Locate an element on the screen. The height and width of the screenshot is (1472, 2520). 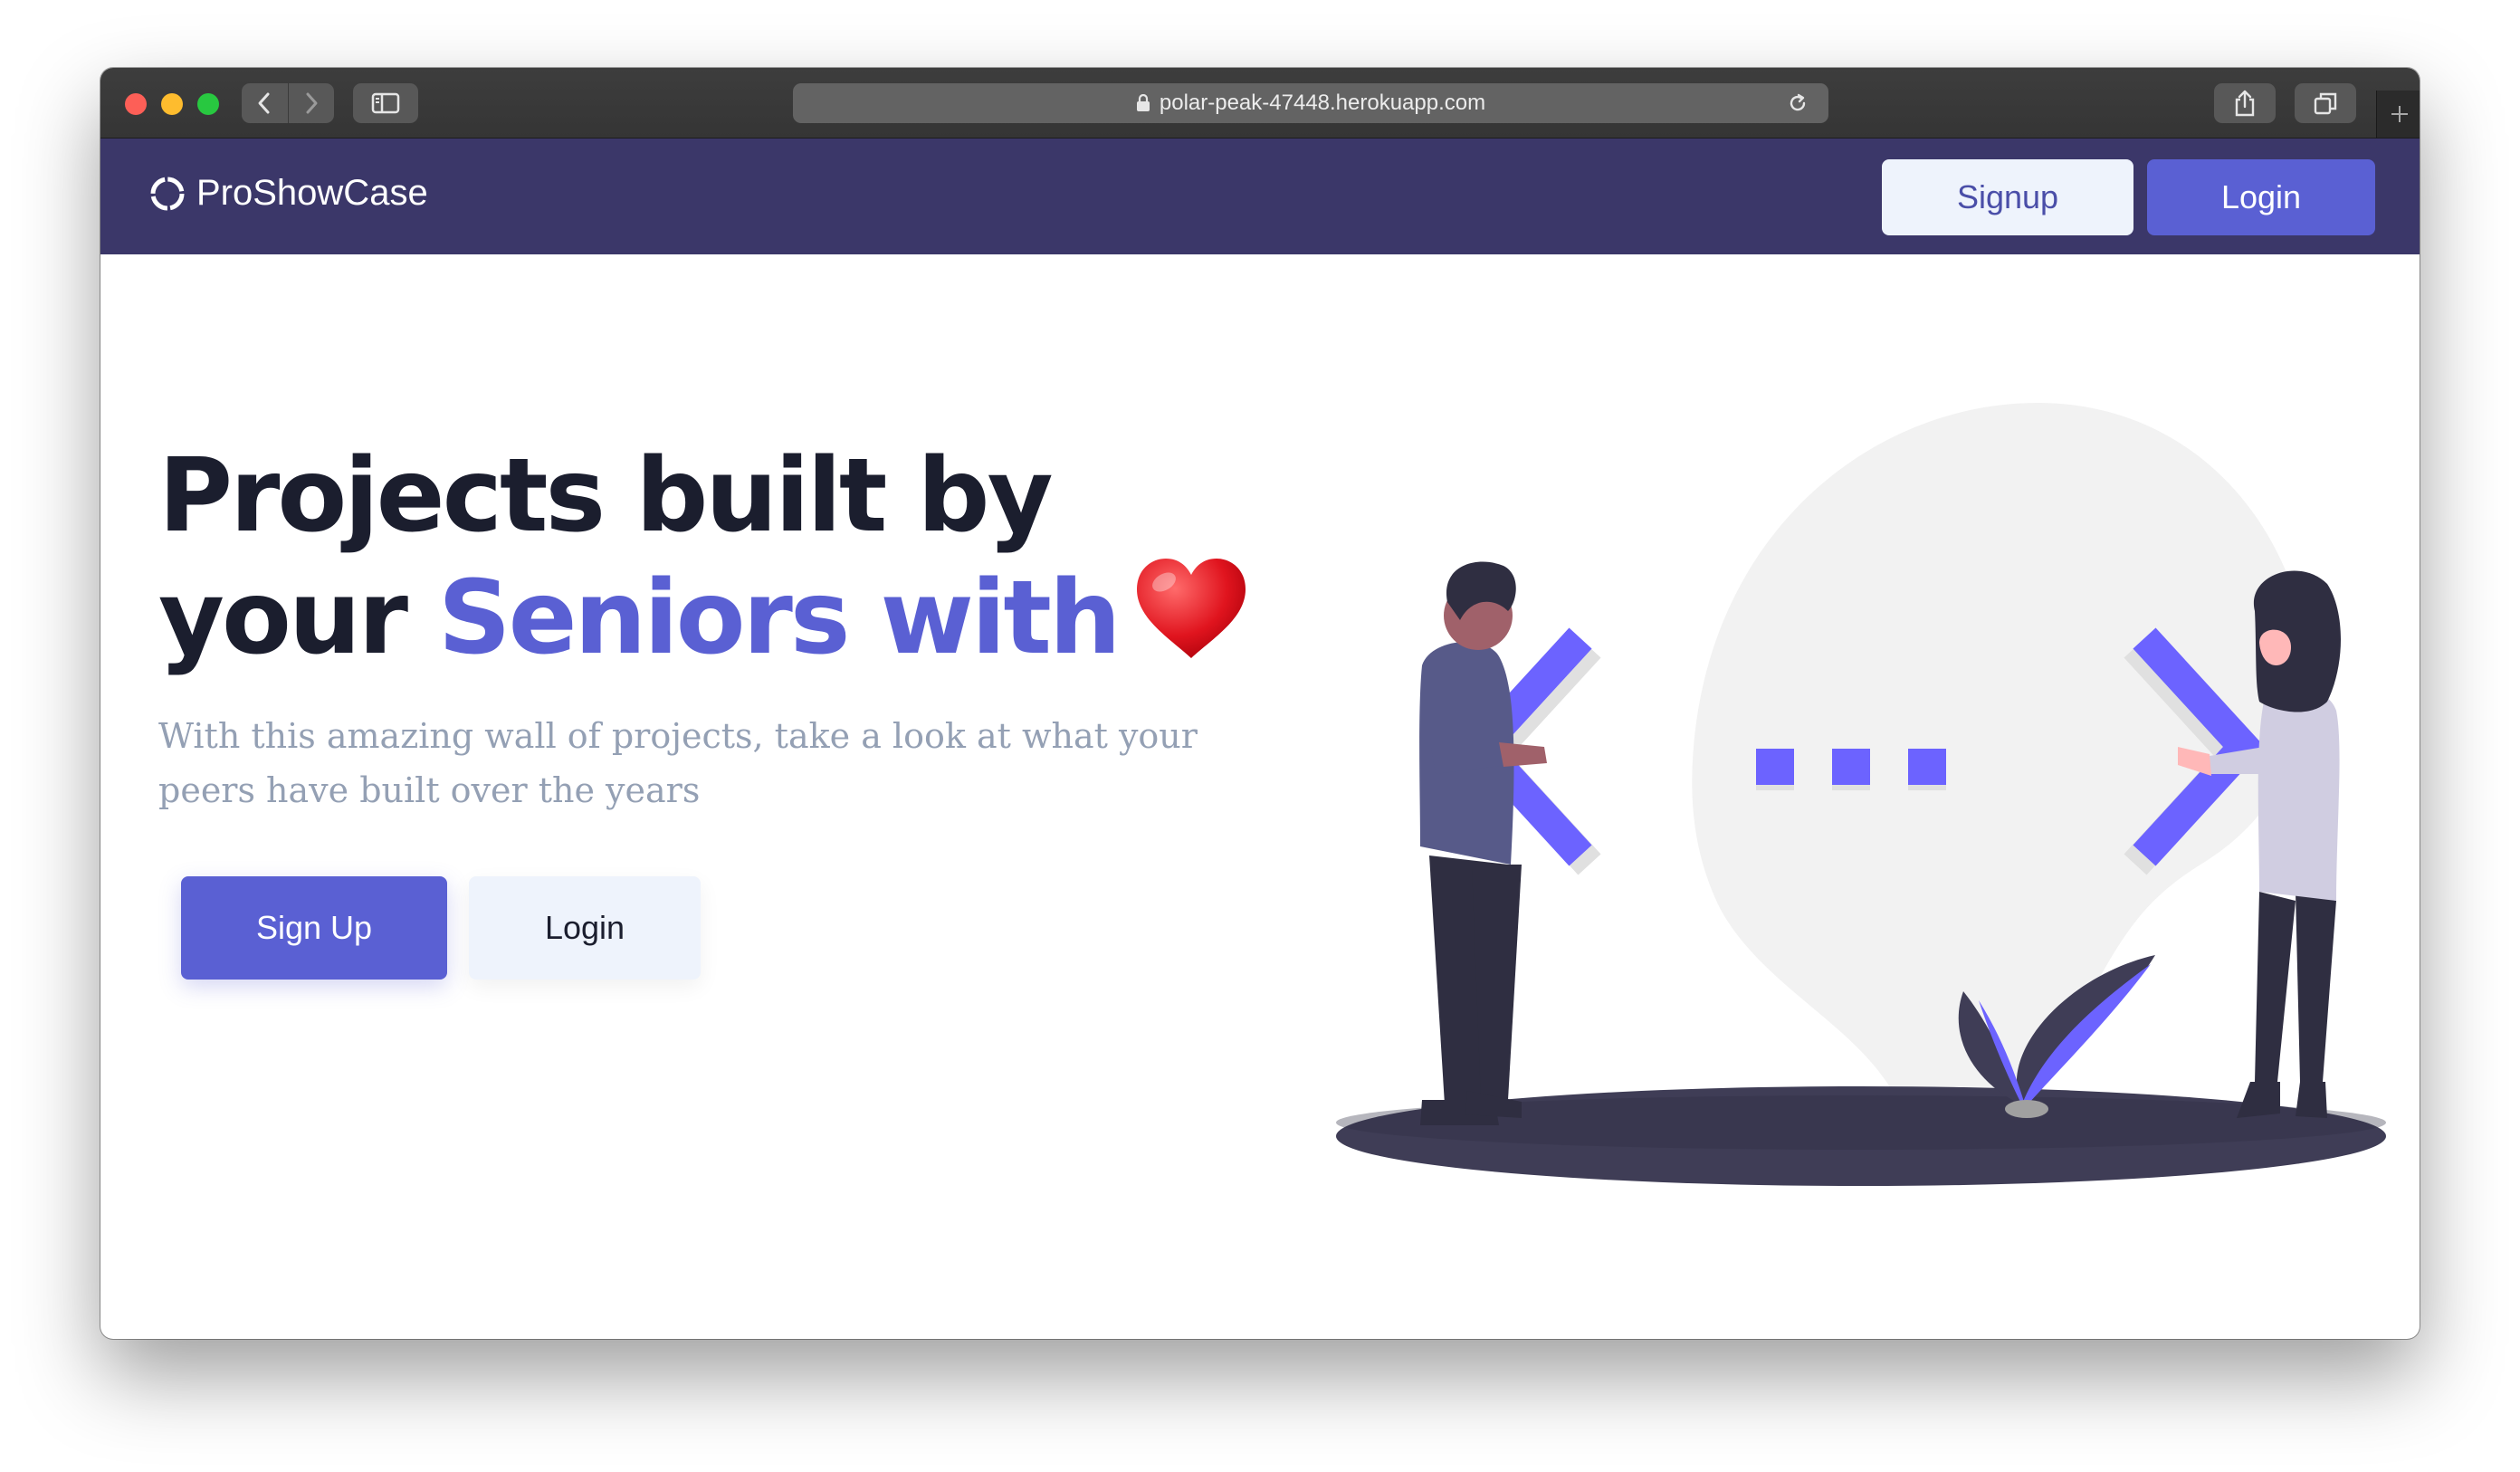
address-url: polar-peak-47448.herokuapp.com is located at coordinates (1322, 103).